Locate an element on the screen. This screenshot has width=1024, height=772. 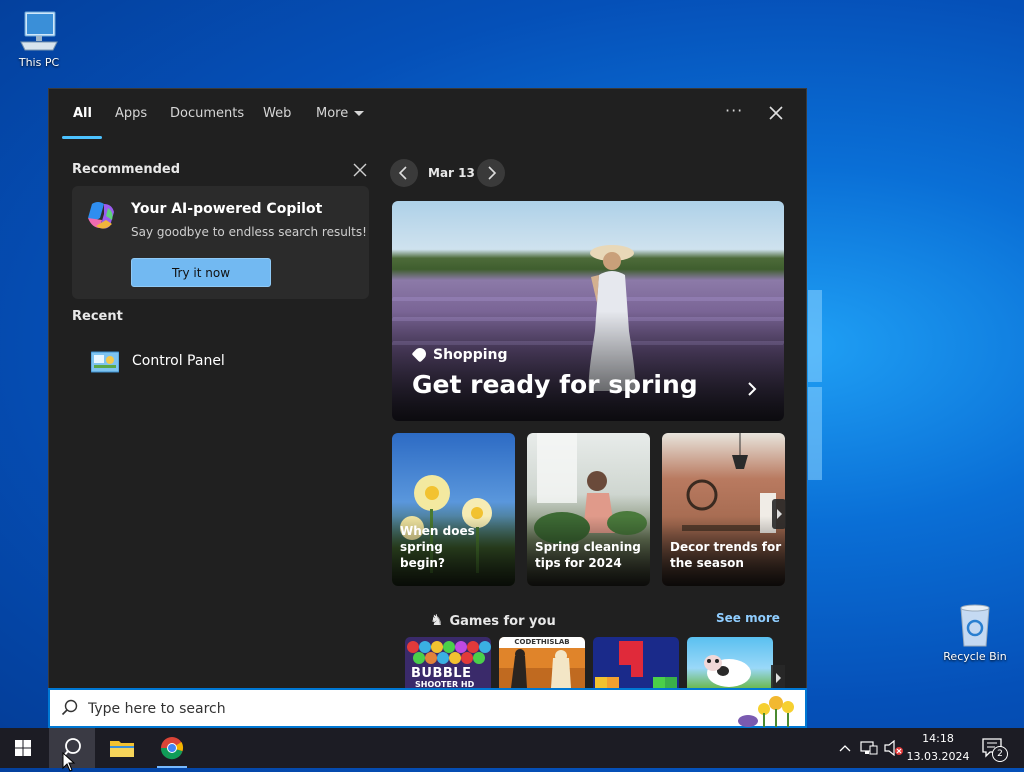
game-tile-farm is located at coordinates (730, 663).